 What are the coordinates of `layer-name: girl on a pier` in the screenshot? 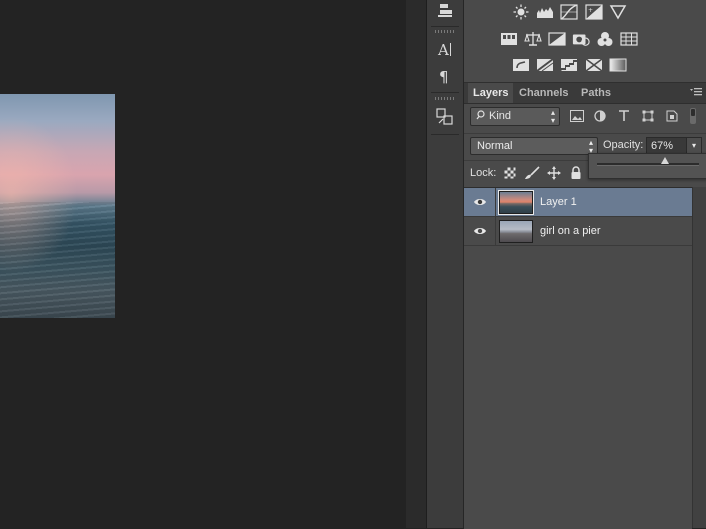 It's located at (570, 231).